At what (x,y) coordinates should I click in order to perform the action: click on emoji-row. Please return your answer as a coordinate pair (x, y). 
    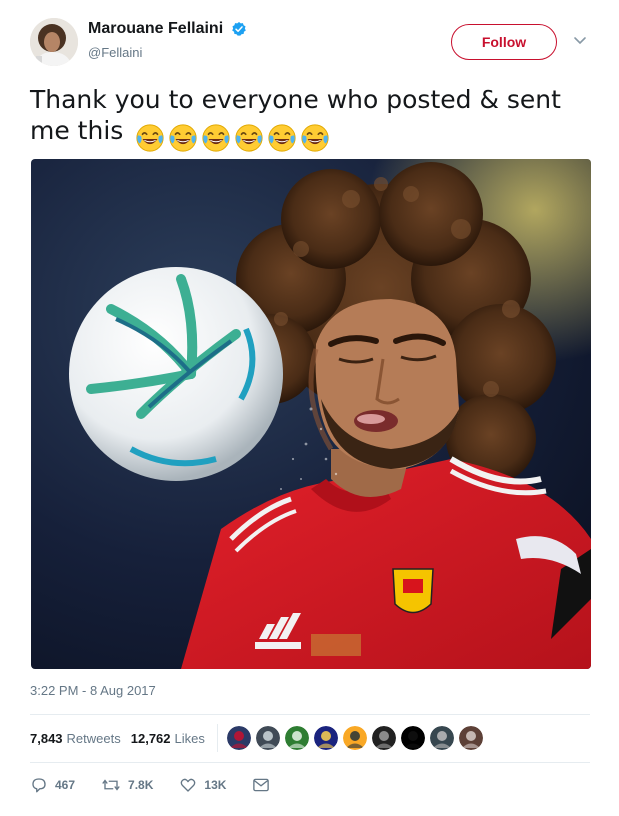
    Looking at the image, I should click on (234, 137).